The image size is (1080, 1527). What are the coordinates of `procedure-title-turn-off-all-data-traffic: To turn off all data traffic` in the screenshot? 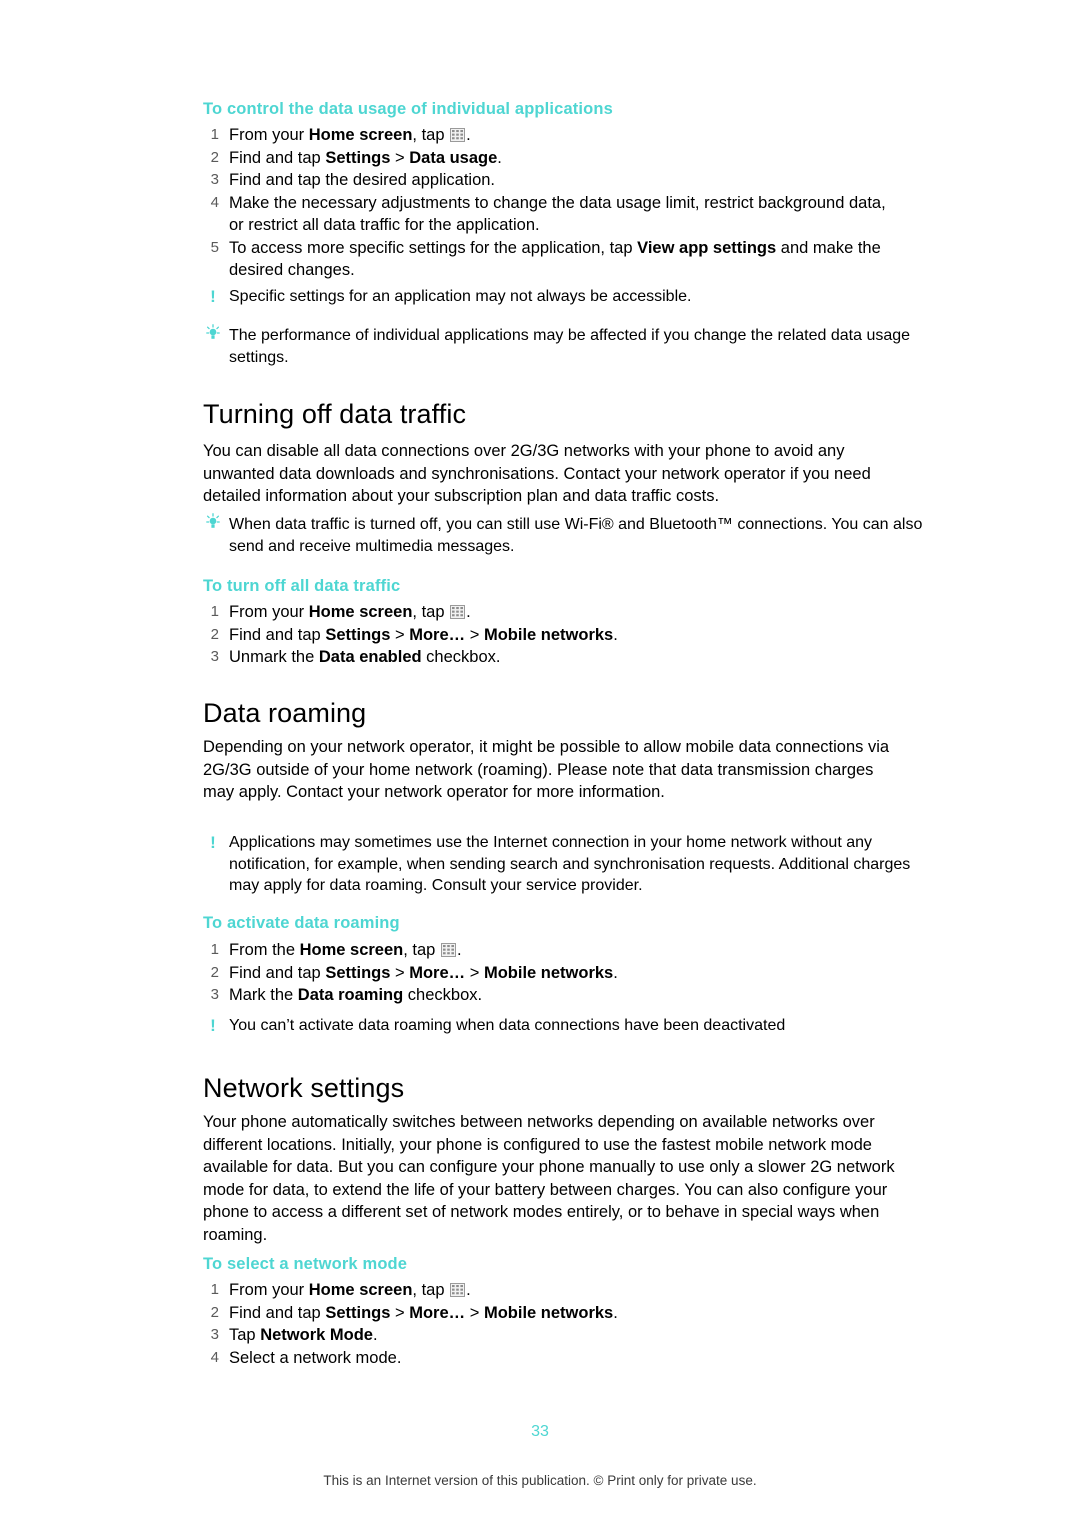 It's located at (302, 586).